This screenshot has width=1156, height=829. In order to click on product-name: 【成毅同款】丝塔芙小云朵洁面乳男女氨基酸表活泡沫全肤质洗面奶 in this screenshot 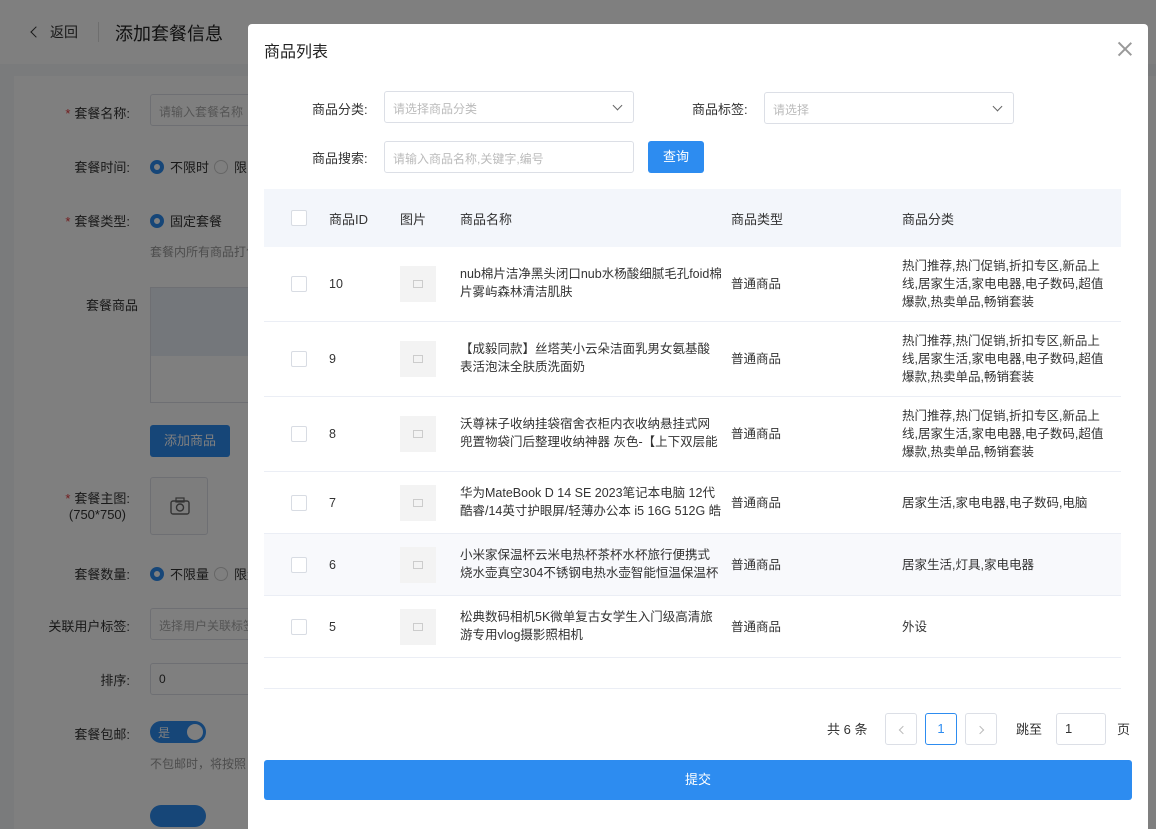, I will do `click(585, 358)`.